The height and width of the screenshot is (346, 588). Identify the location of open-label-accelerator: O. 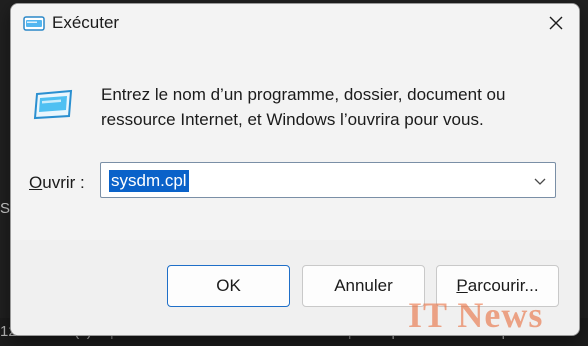
(36, 182).